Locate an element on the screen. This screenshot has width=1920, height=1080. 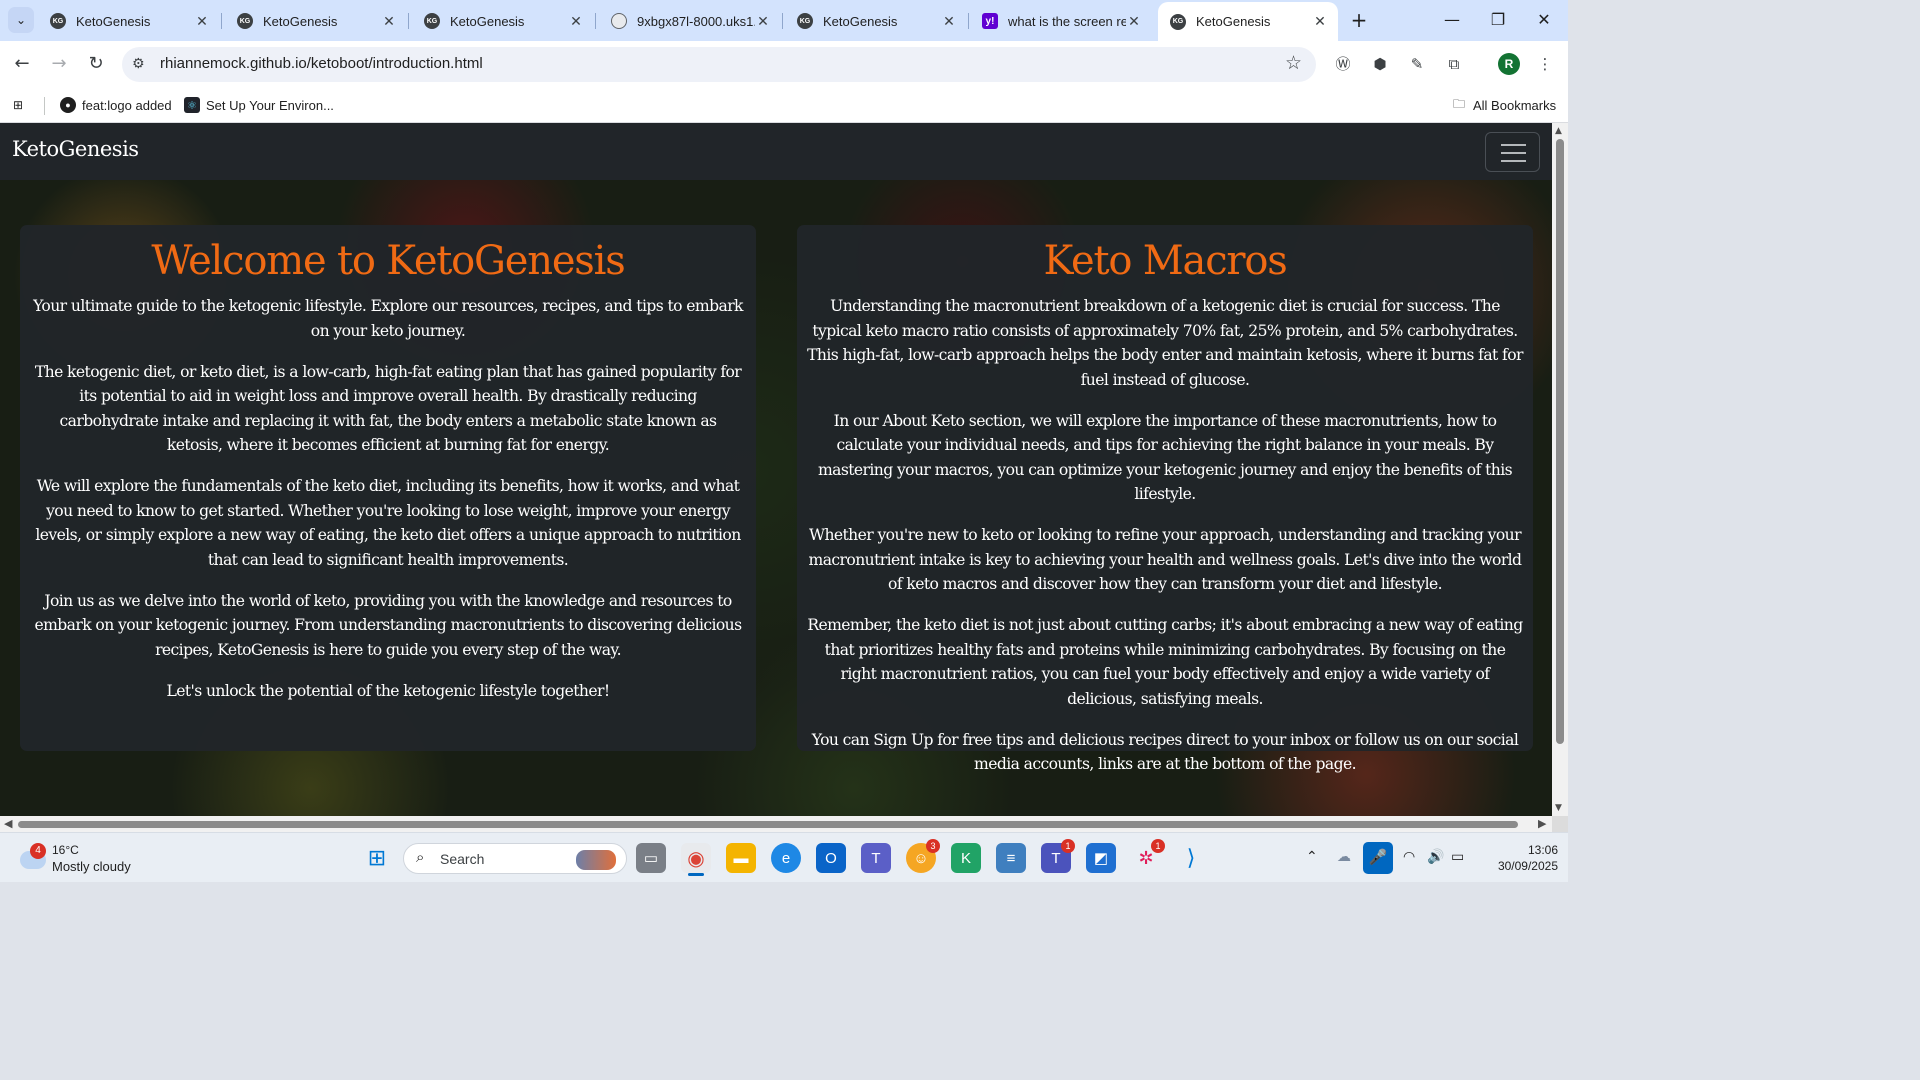
weather-description: Mostly cloudy is located at coordinates (91, 866).